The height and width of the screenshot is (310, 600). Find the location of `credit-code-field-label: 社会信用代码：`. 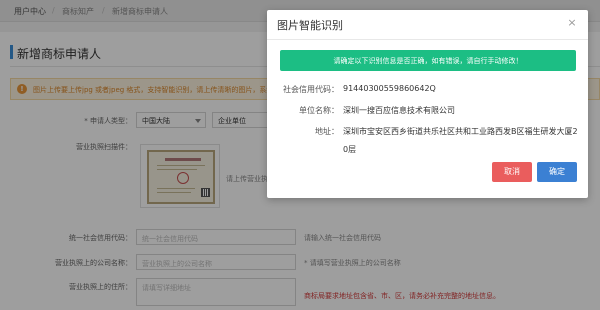

credit-code-field-label: 社会信用代码： is located at coordinates (311, 89).